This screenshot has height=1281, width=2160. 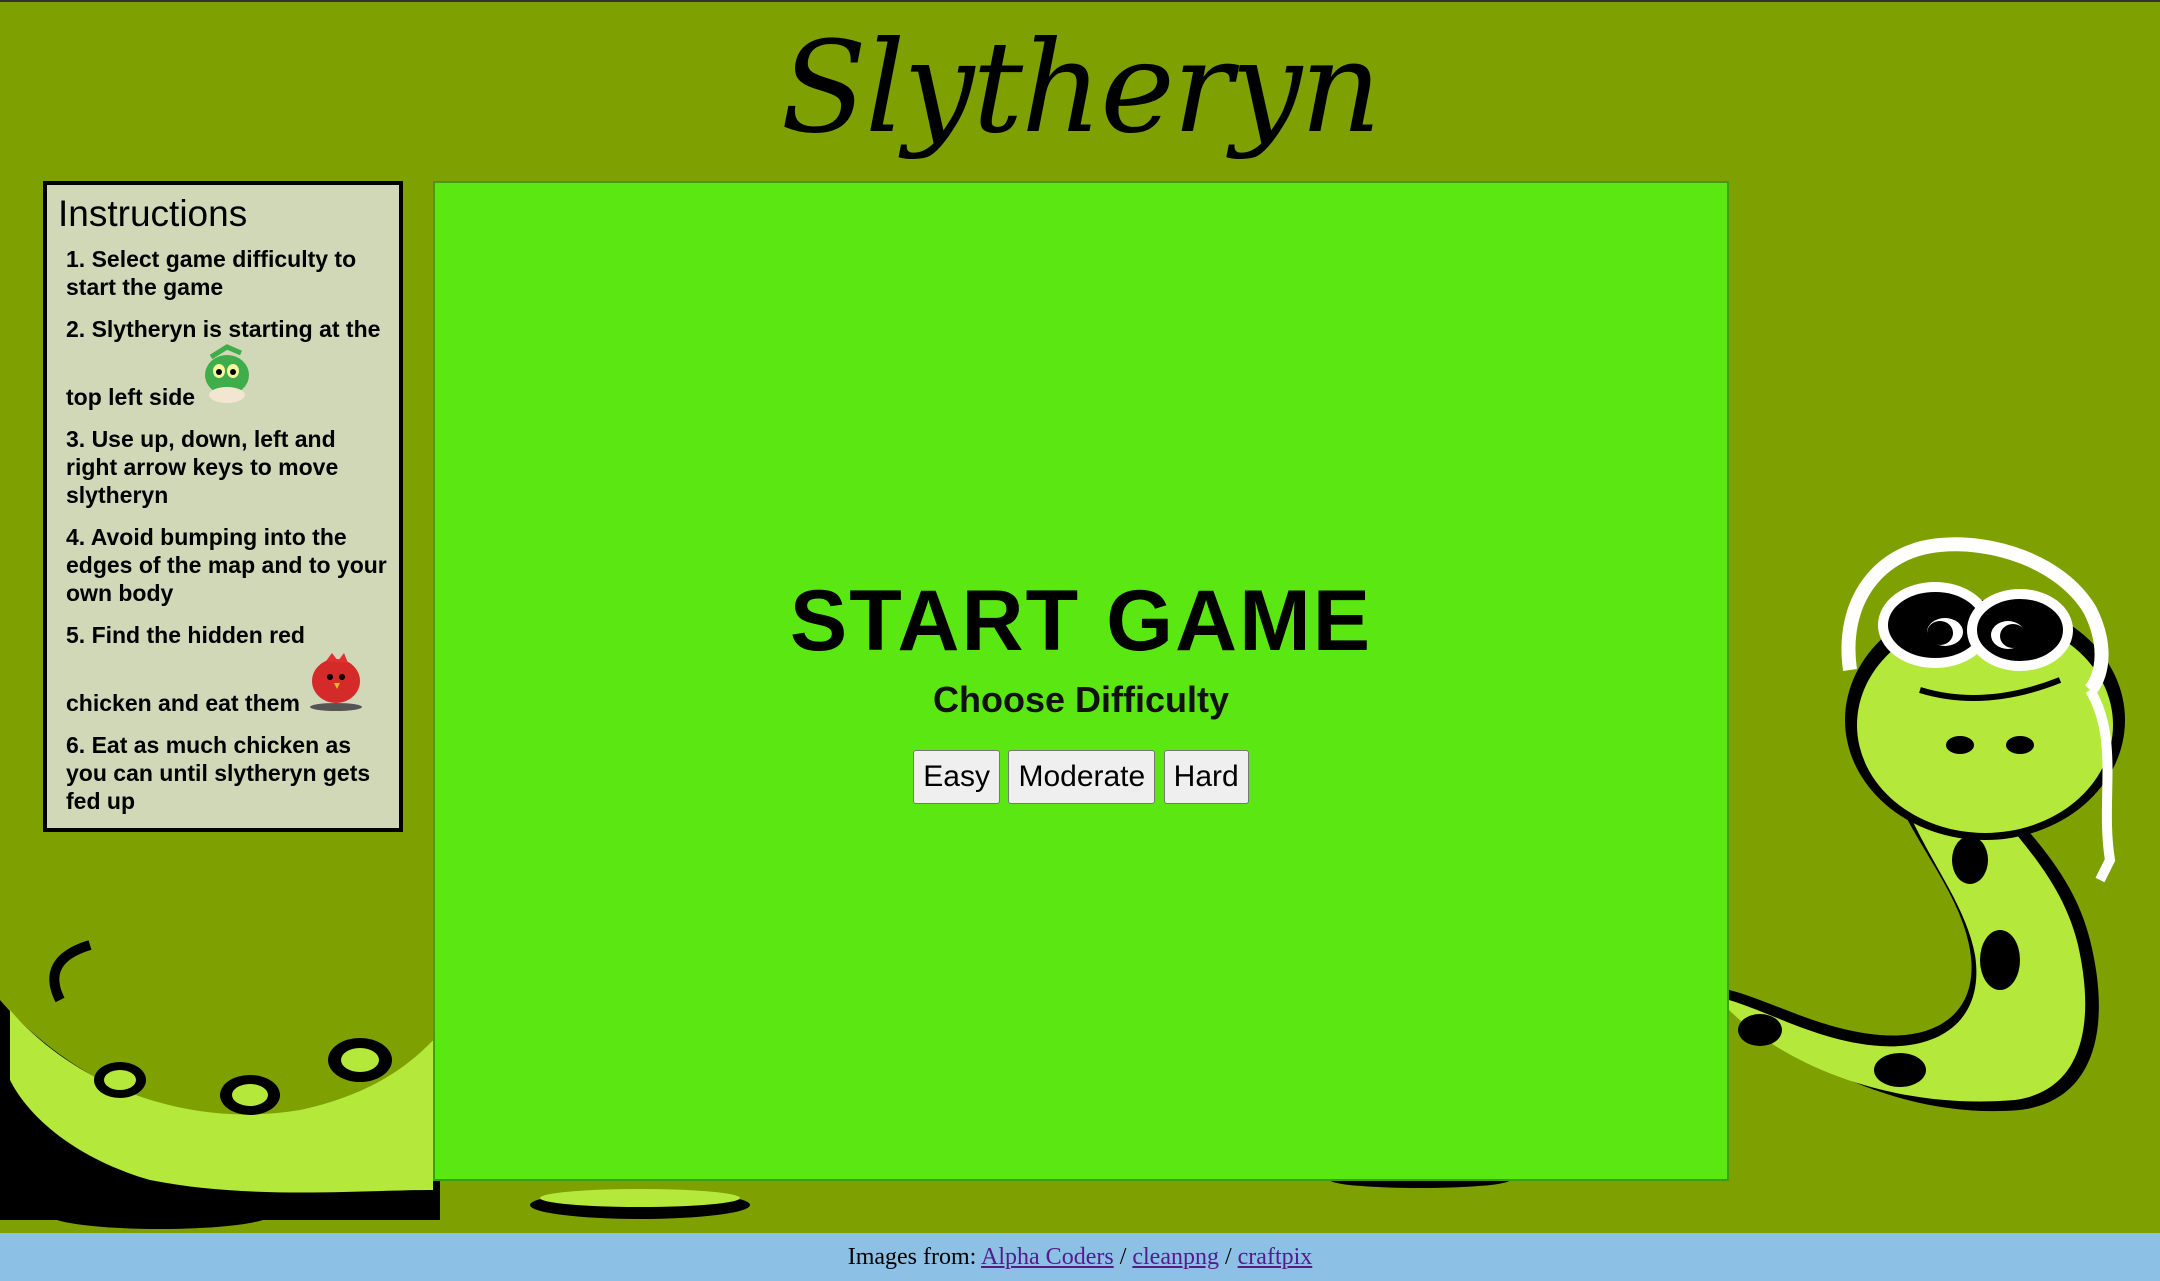 What do you see at coordinates (153, 213) in the screenshot?
I see `instructions-heading: Instructions` at bounding box center [153, 213].